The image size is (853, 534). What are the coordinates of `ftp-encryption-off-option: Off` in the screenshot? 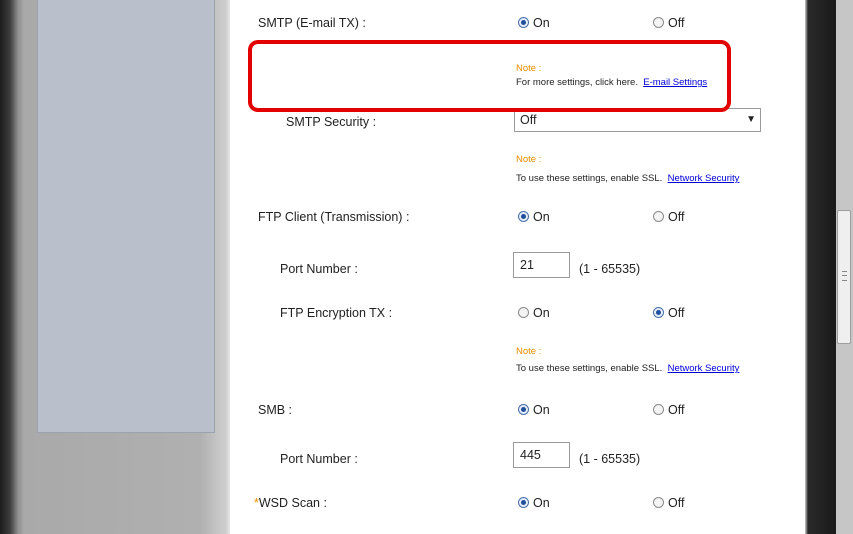 It's located at (668, 313).